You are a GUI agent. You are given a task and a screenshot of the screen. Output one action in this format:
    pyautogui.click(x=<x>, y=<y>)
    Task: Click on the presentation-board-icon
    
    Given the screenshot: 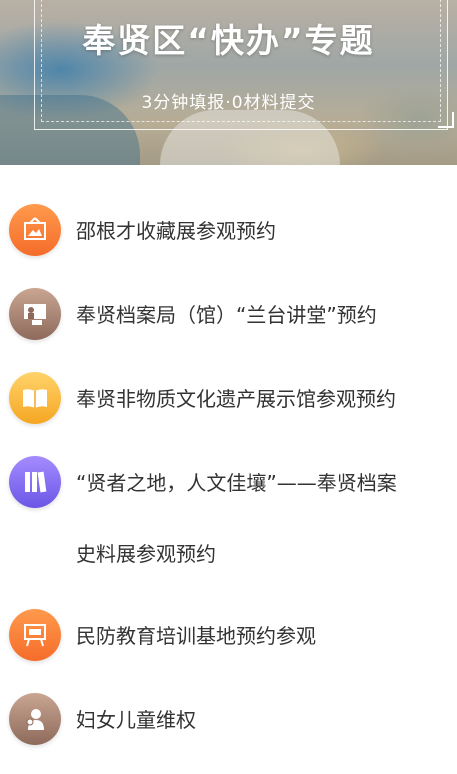 What is the action you would take?
    pyautogui.click(x=35, y=635)
    